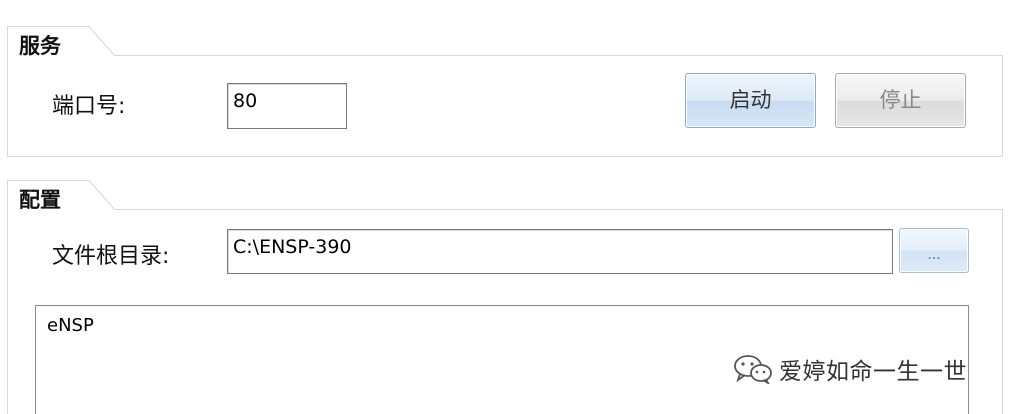 The height and width of the screenshot is (414, 1011). Describe the element at coordinates (40, 200) in the screenshot. I see `config-tab-label: 配置` at that location.